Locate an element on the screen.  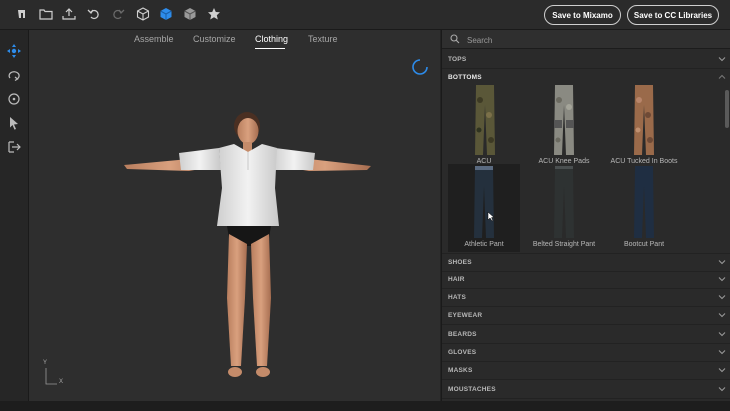
mode-tabs: Assemble Customize Clothing Texture is located at coordinates (234, 41).